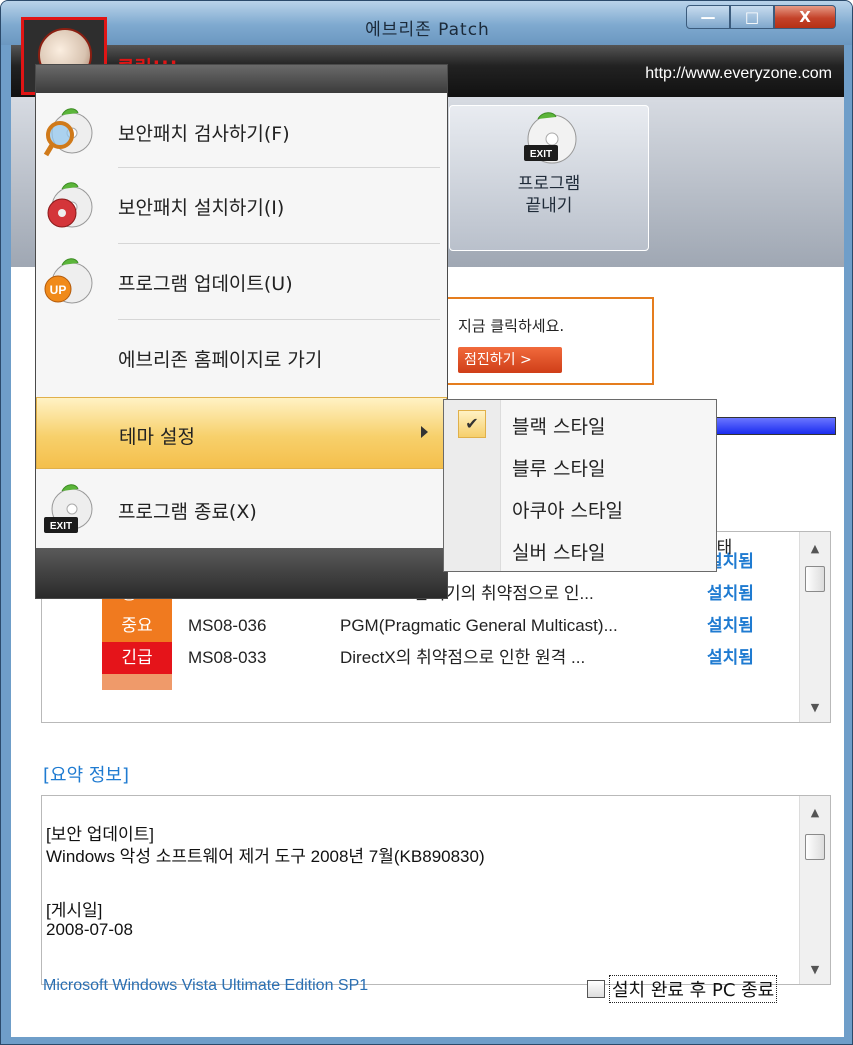 Image resolution: width=853 pixels, height=1045 pixels. Describe the element at coordinates (241, 573) in the screenshot. I see `menu-footer` at that location.